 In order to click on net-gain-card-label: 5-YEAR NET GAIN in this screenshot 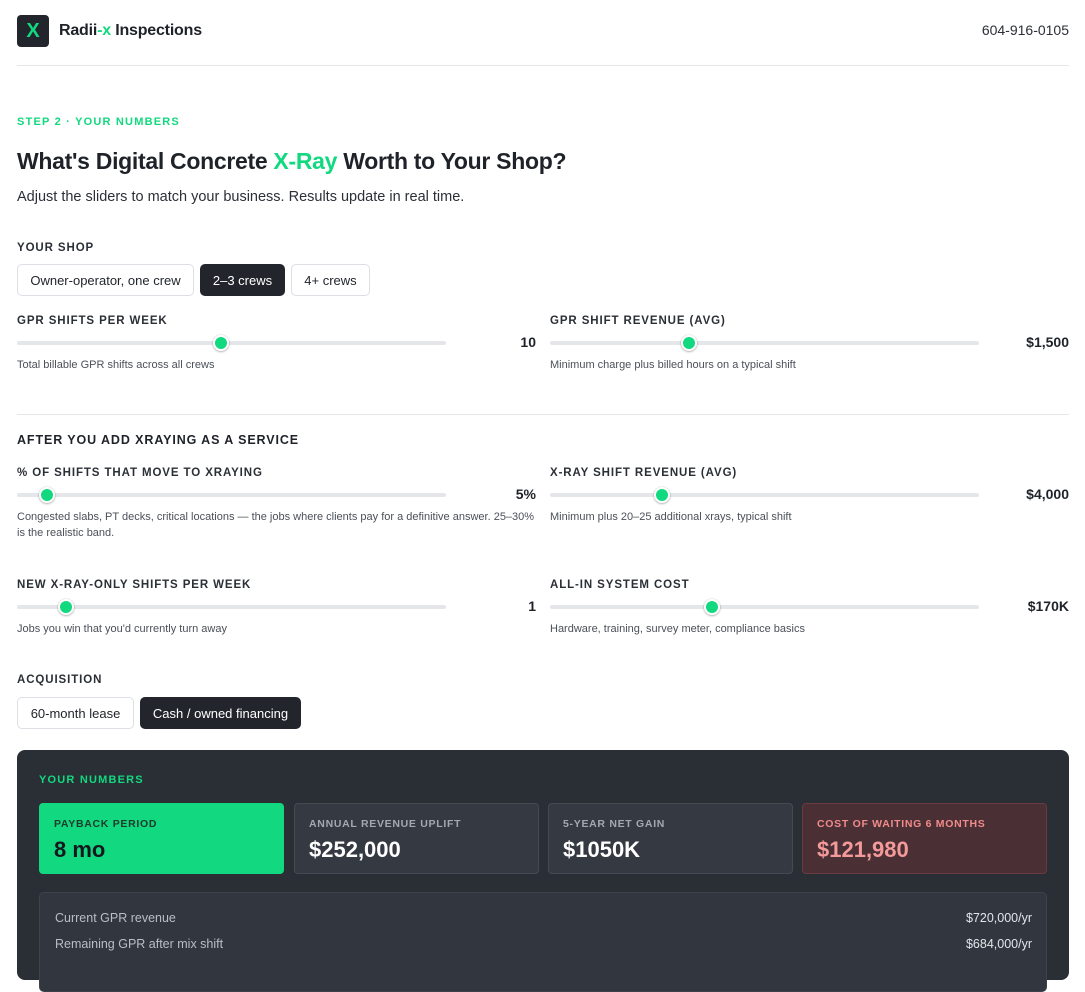, I will do `click(614, 824)`.